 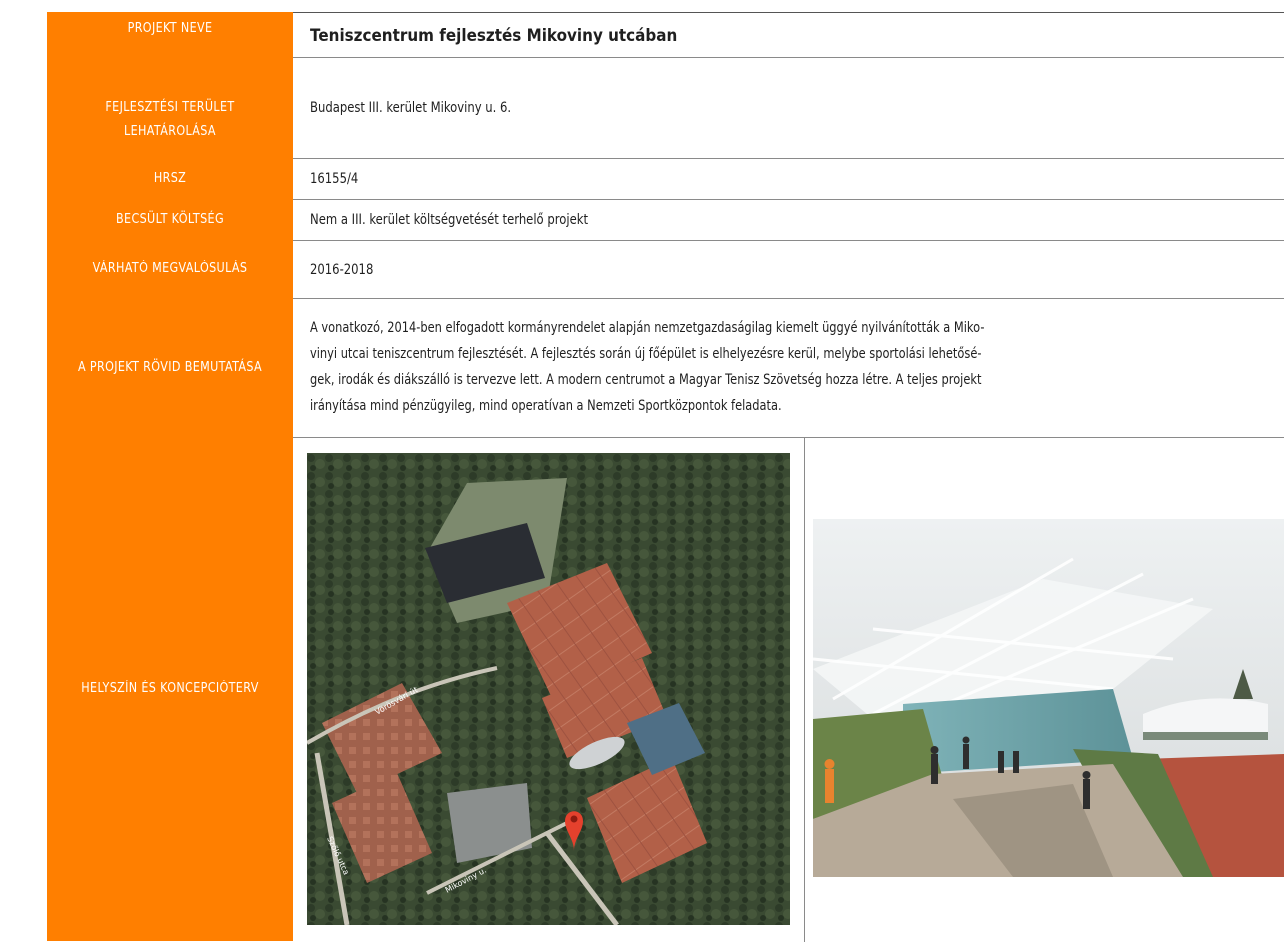 What do you see at coordinates (334, 179) in the screenshot?
I see `hrsz-value: 16155/4` at bounding box center [334, 179].